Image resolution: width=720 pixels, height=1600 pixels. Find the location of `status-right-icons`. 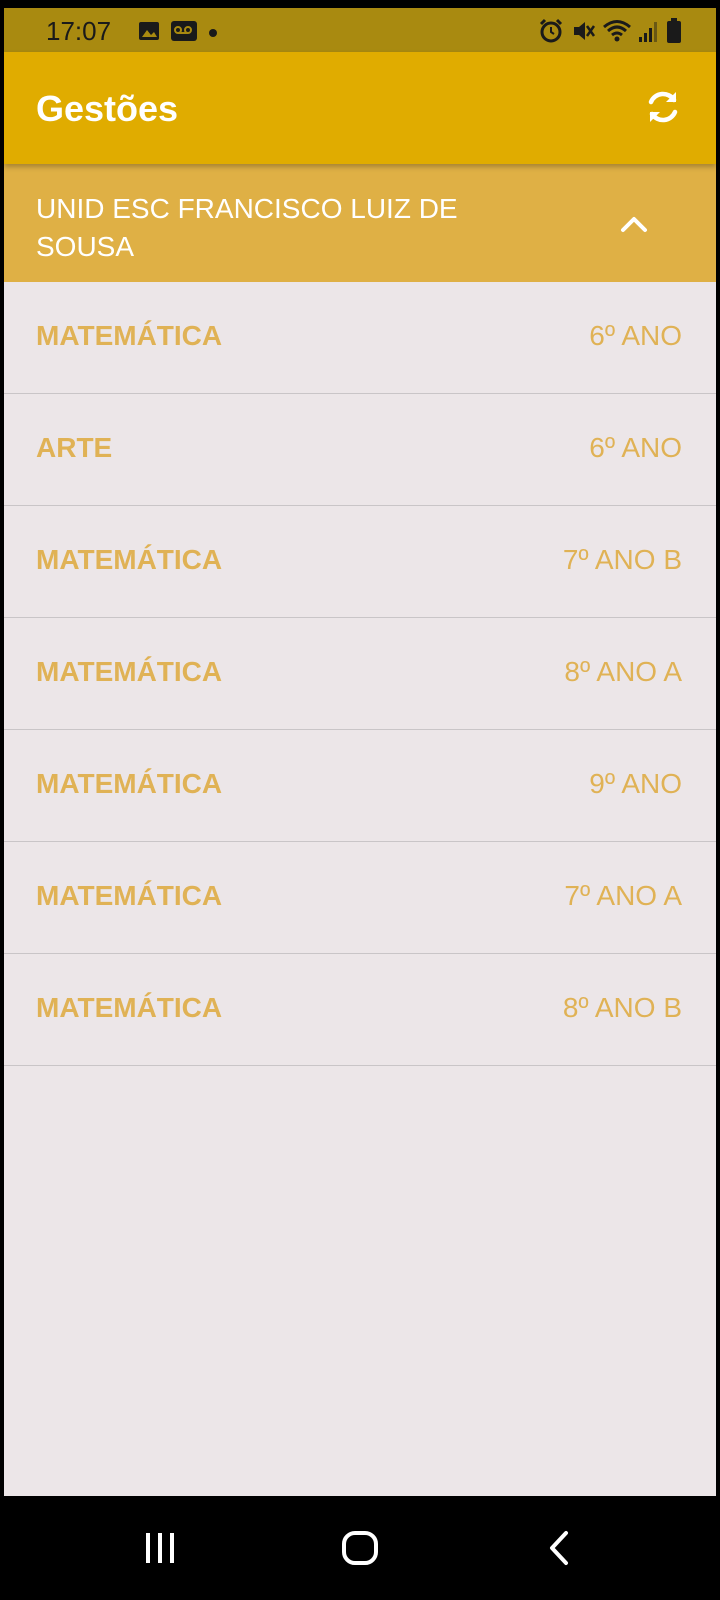

status-right-icons is located at coordinates (610, 33).